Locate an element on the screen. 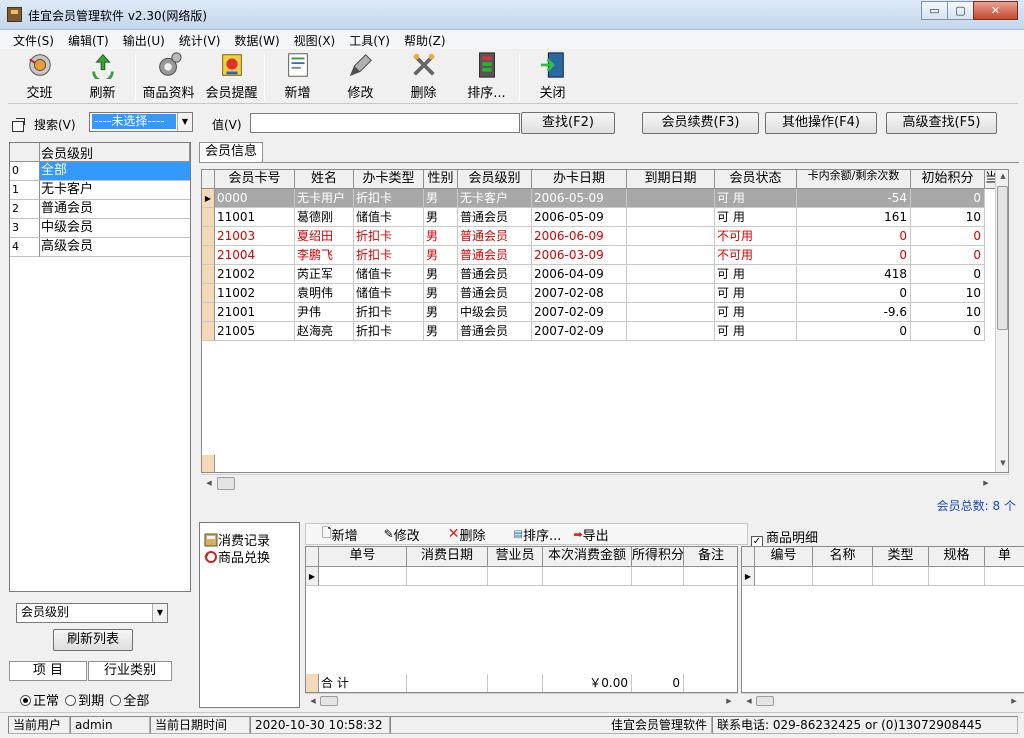 The height and width of the screenshot is (738, 1024). column-header: 会员卡号 is located at coordinates (255, 179).